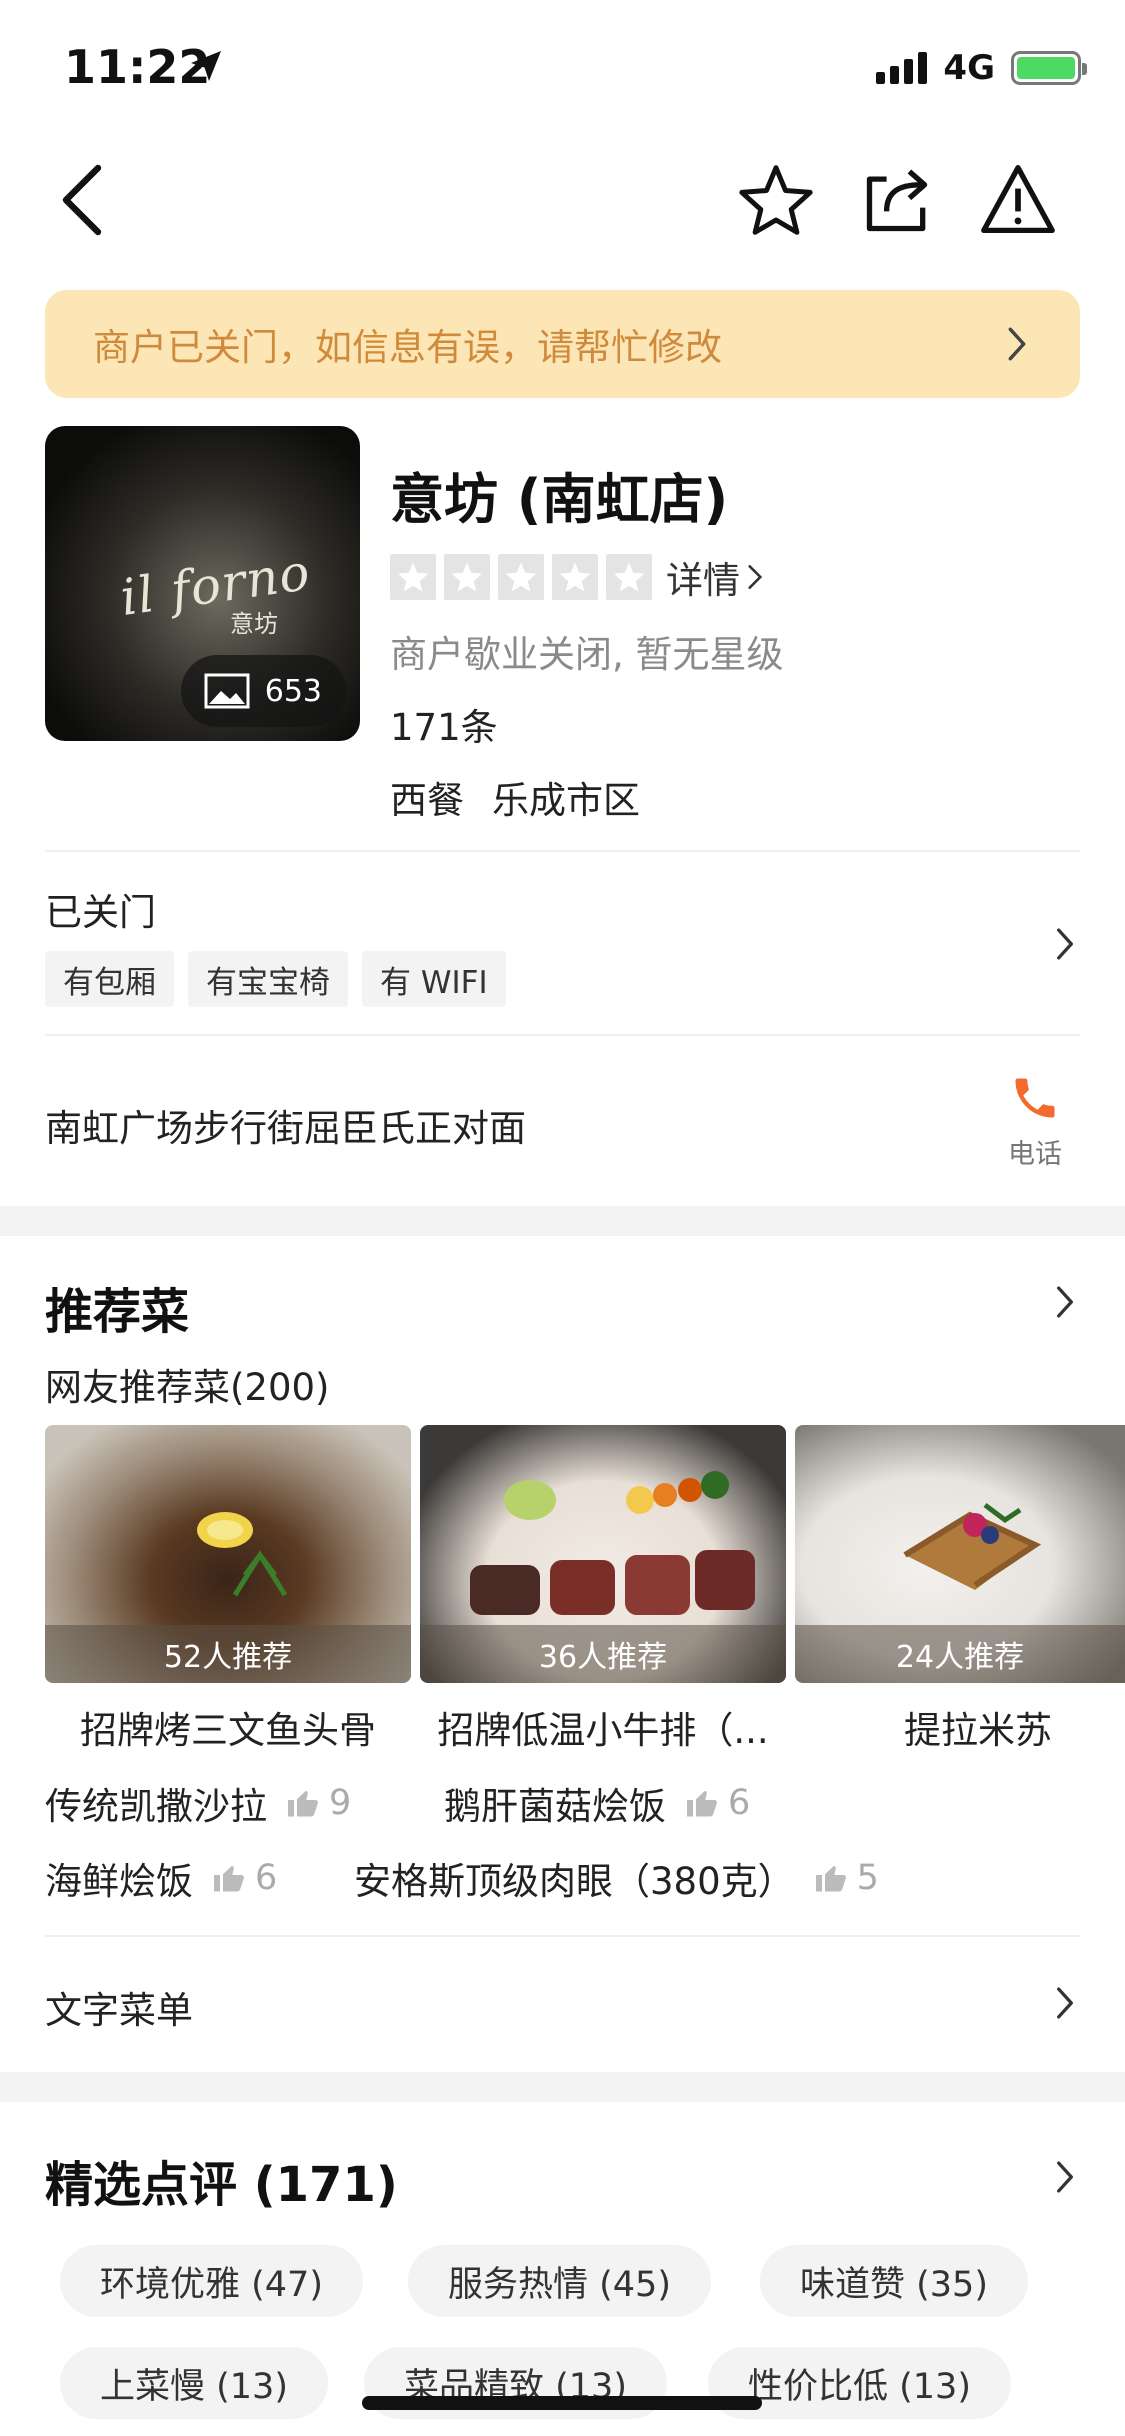 The width and height of the screenshot is (1125, 2436). I want to click on facility-tags: 有包厢 有宝宝椅 有 WIFI, so click(275, 979).